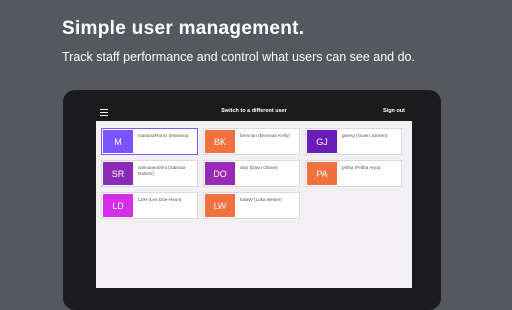 The image size is (512, 310). What do you see at coordinates (220, 173) in the screenshot?
I see `user-avatar: DO` at bounding box center [220, 173].